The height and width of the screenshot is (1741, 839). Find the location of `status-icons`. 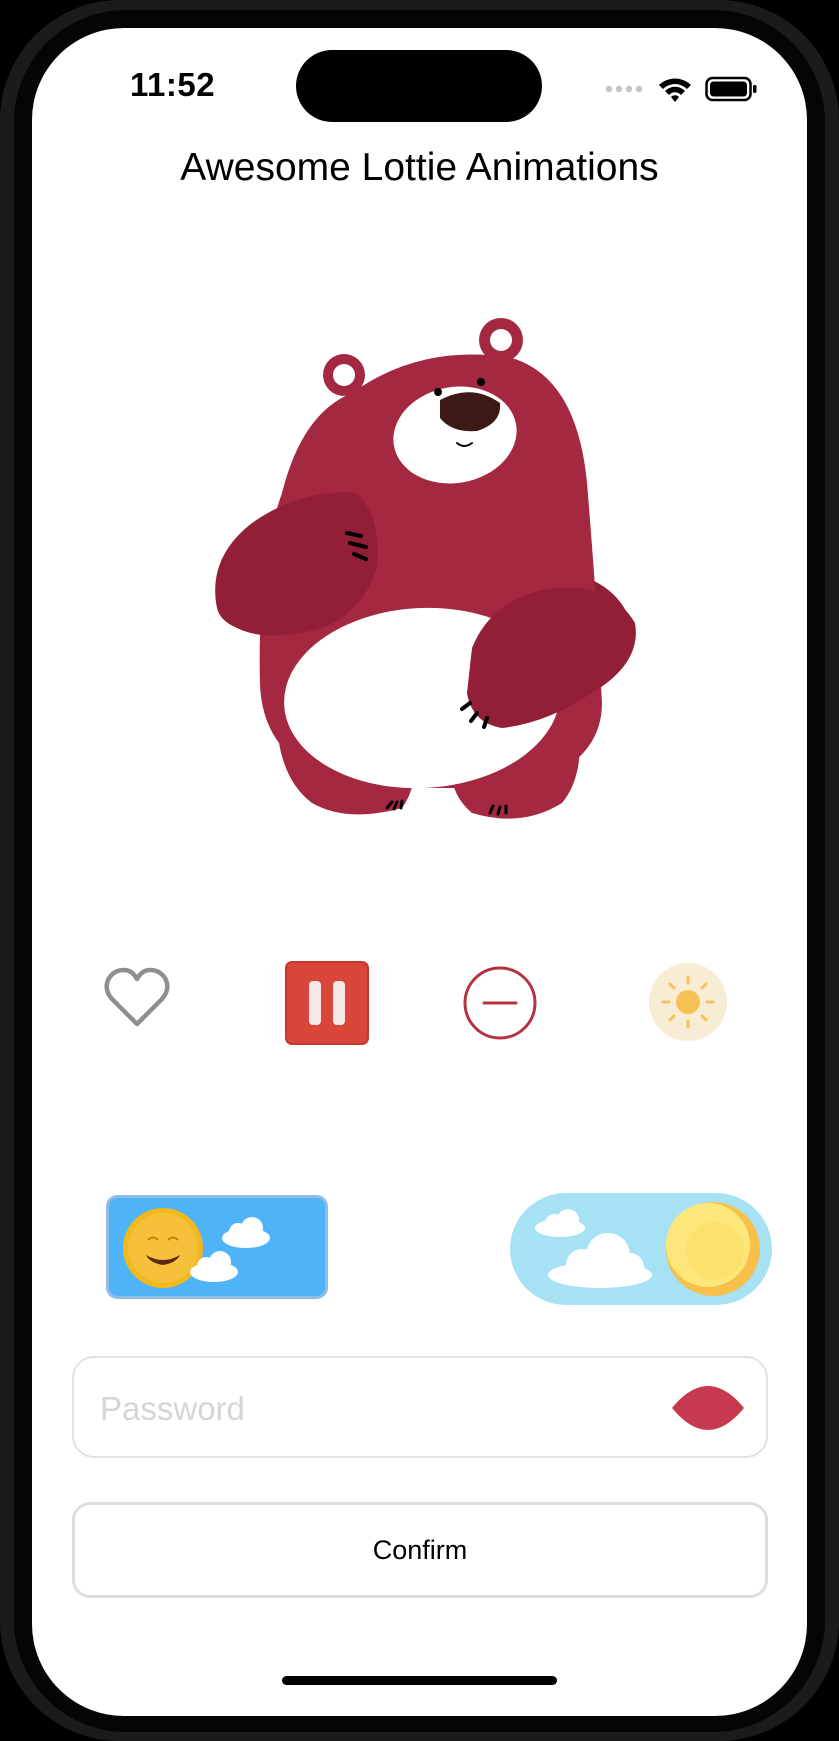

status-icons is located at coordinates (681, 89).